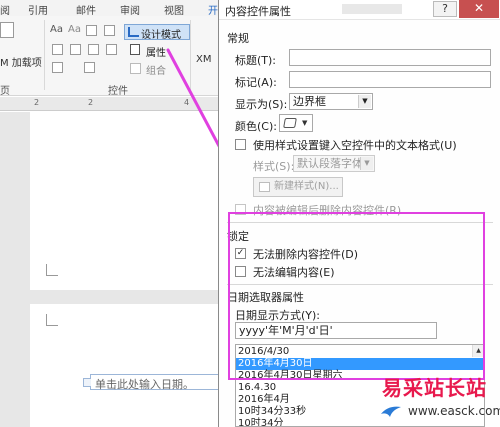  I want to click on show-as-value: 边界框, so click(309, 101).